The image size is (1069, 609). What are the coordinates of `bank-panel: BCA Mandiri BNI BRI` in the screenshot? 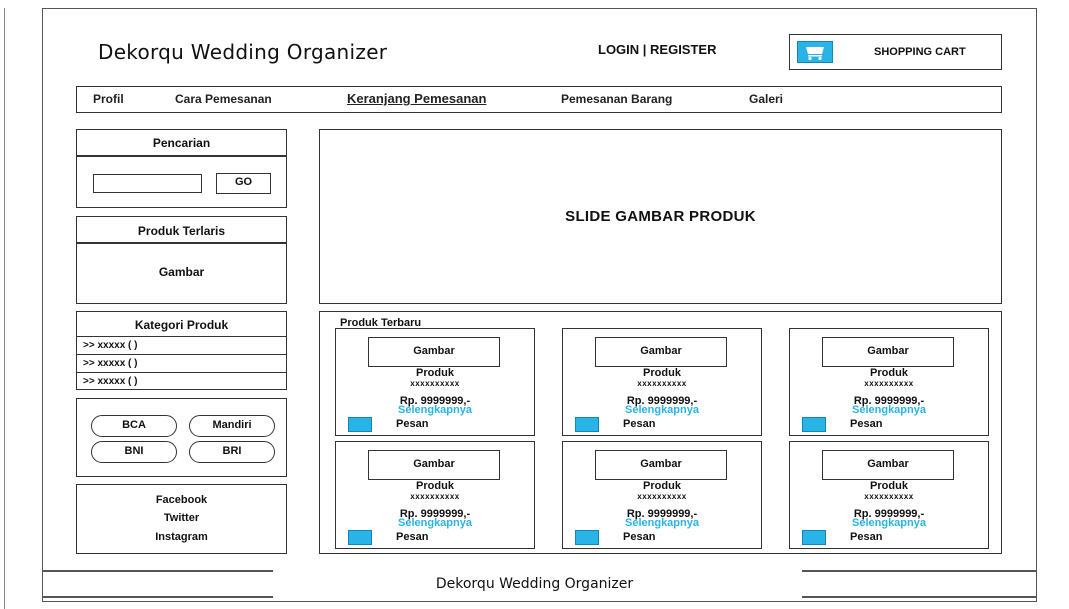 It's located at (181, 437).